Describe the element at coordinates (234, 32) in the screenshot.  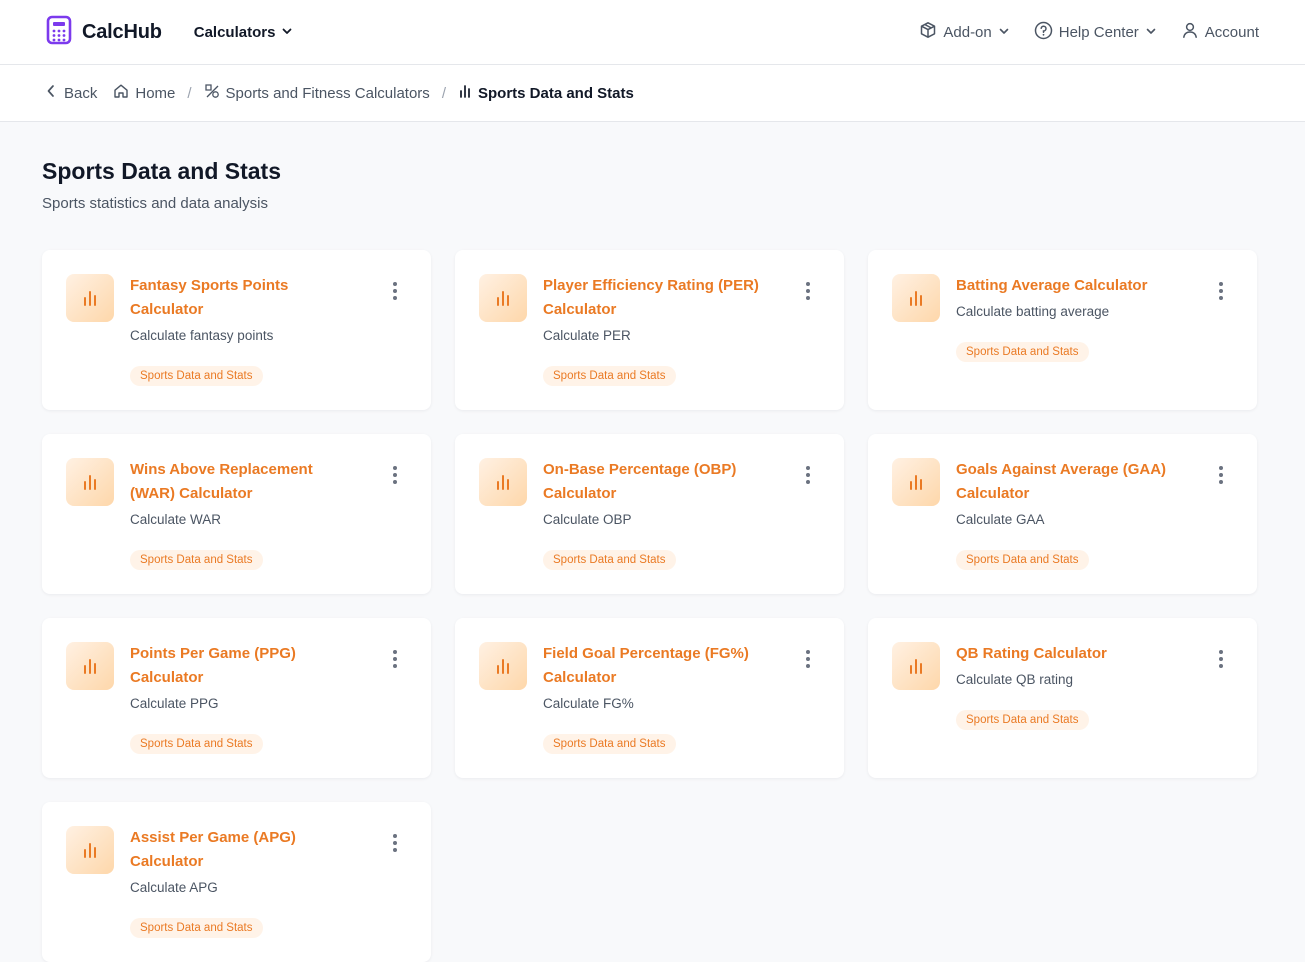
I see `calculators-menu-label: Calculators` at that location.